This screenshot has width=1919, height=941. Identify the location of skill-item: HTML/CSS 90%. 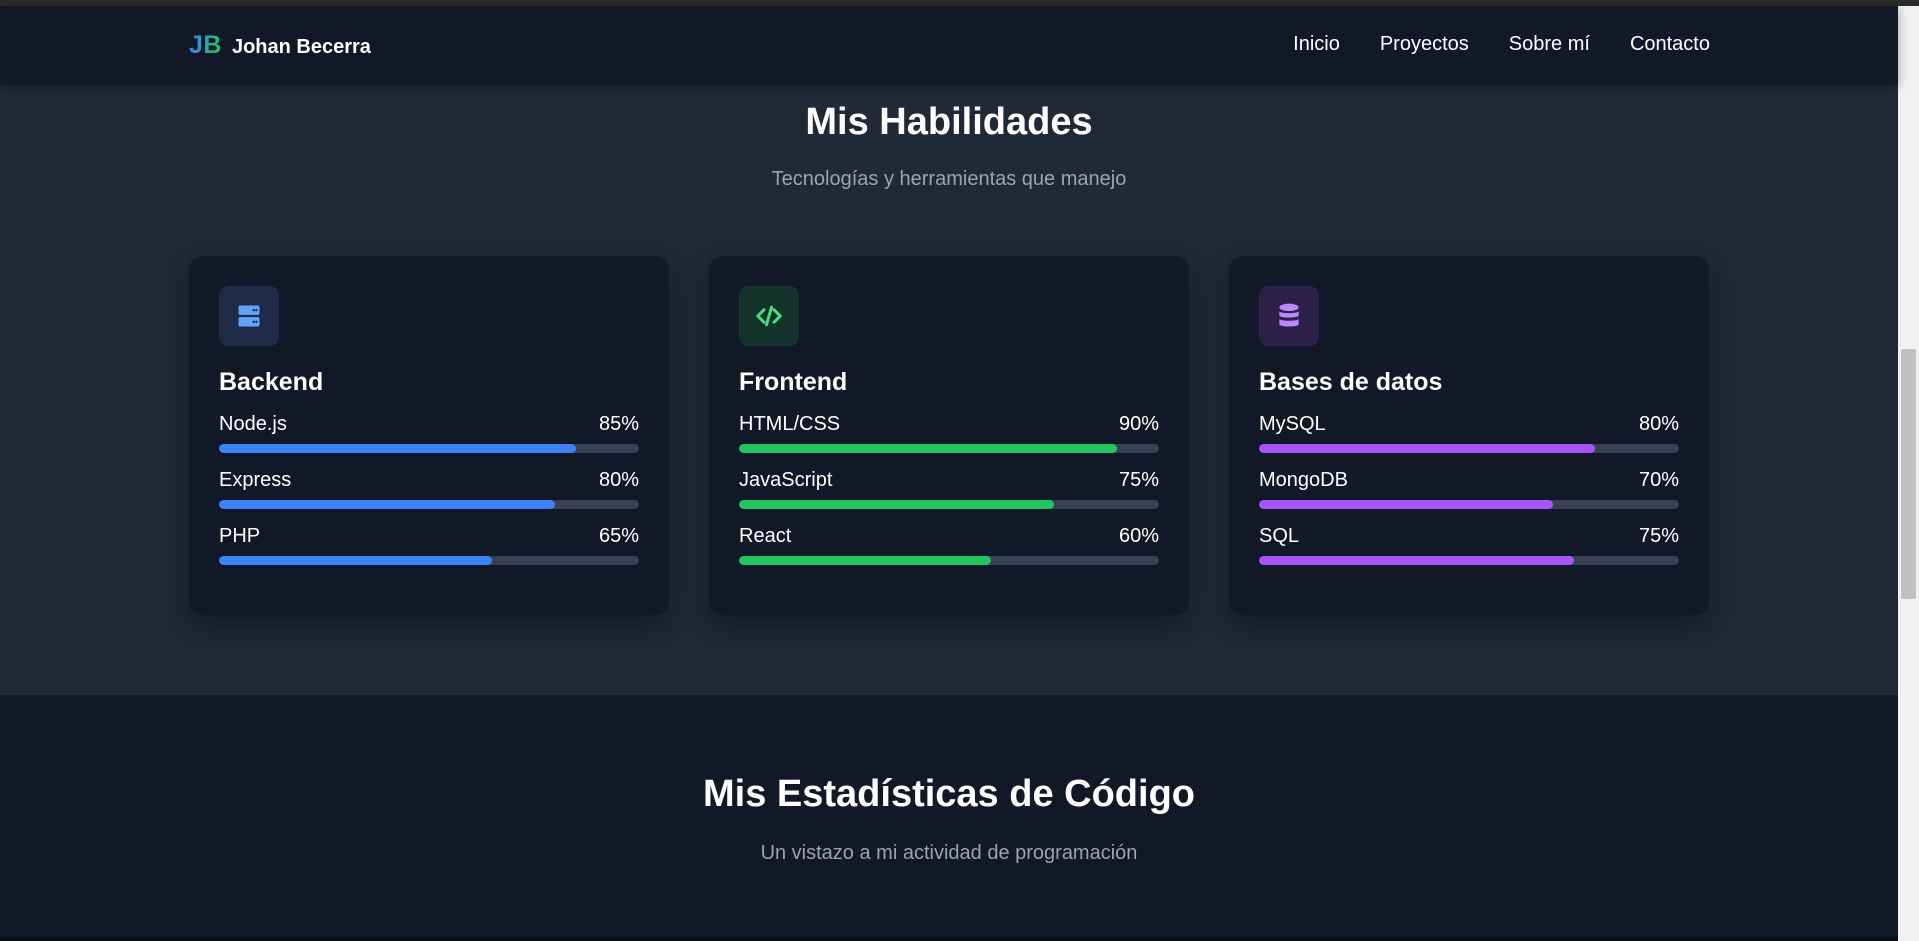
(949, 433).